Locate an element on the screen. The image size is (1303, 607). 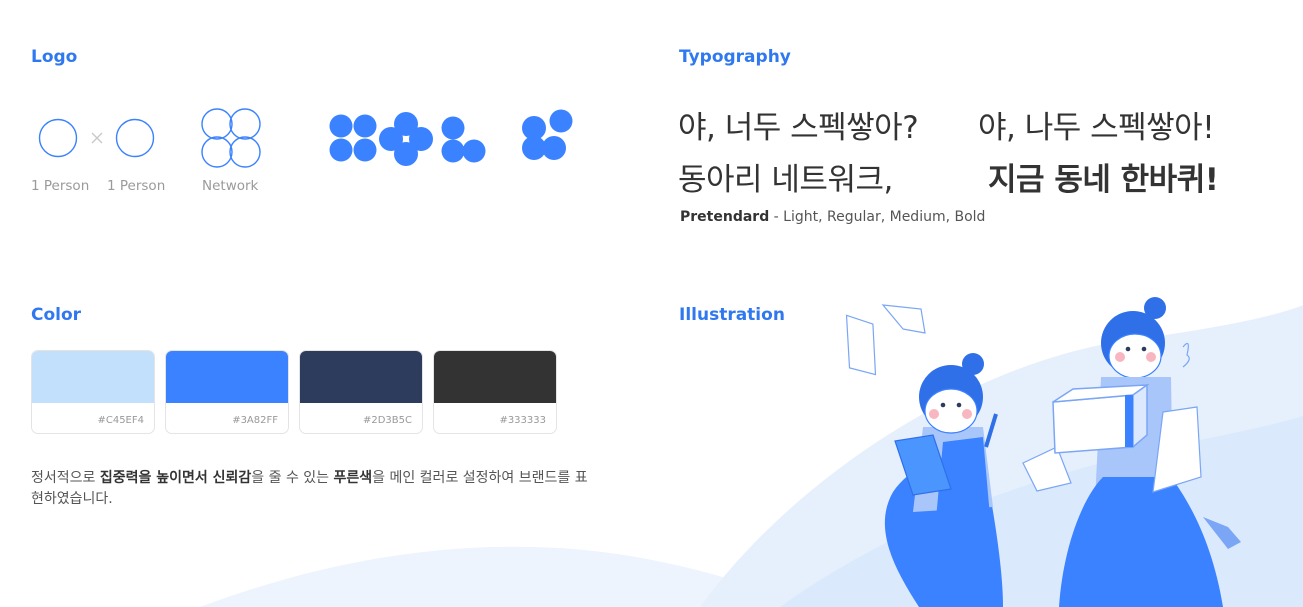
color-swatch-light-blue: #C45EF4 is located at coordinates (93, 392).